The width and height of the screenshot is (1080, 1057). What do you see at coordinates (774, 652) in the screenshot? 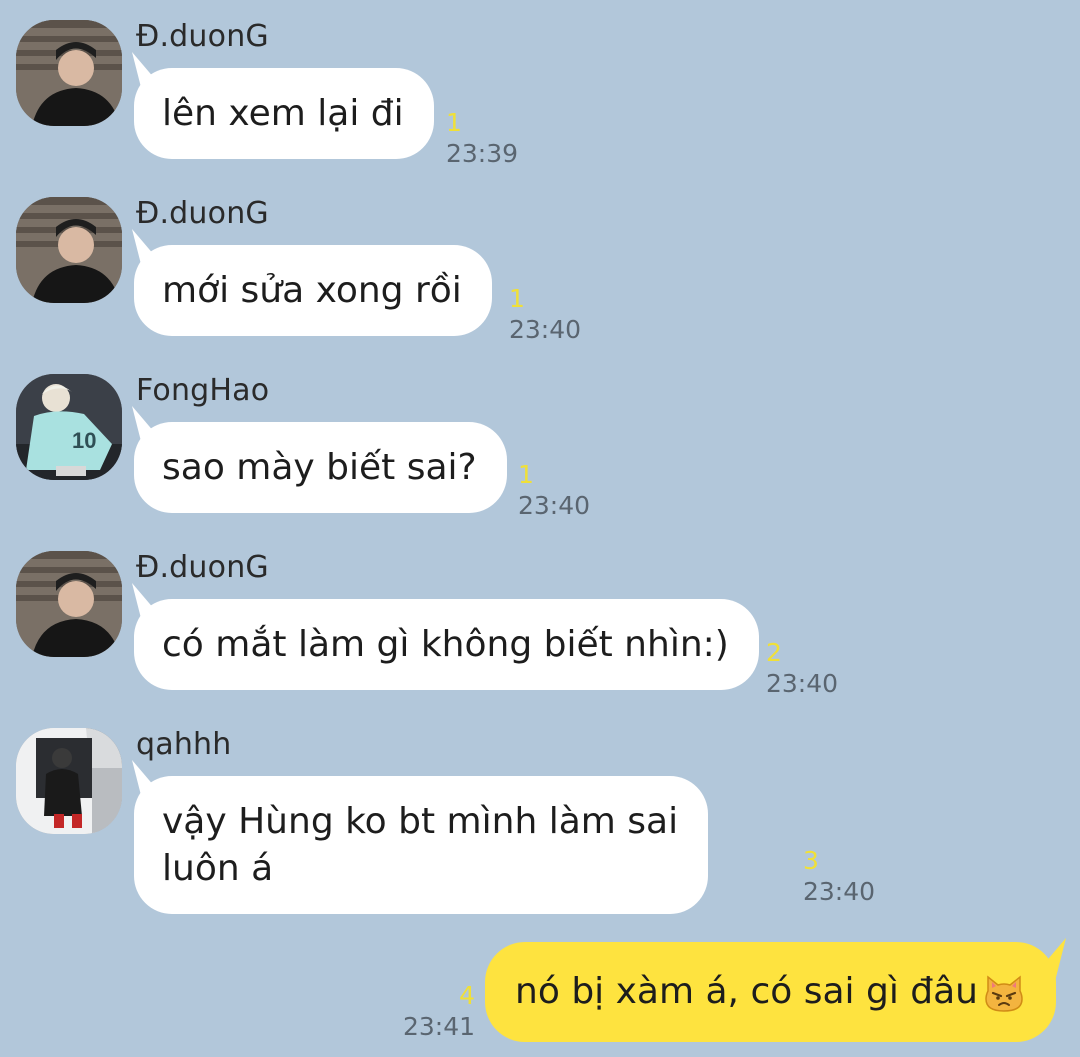
I see `unread-count: 2` at bounding box center [774, 652].